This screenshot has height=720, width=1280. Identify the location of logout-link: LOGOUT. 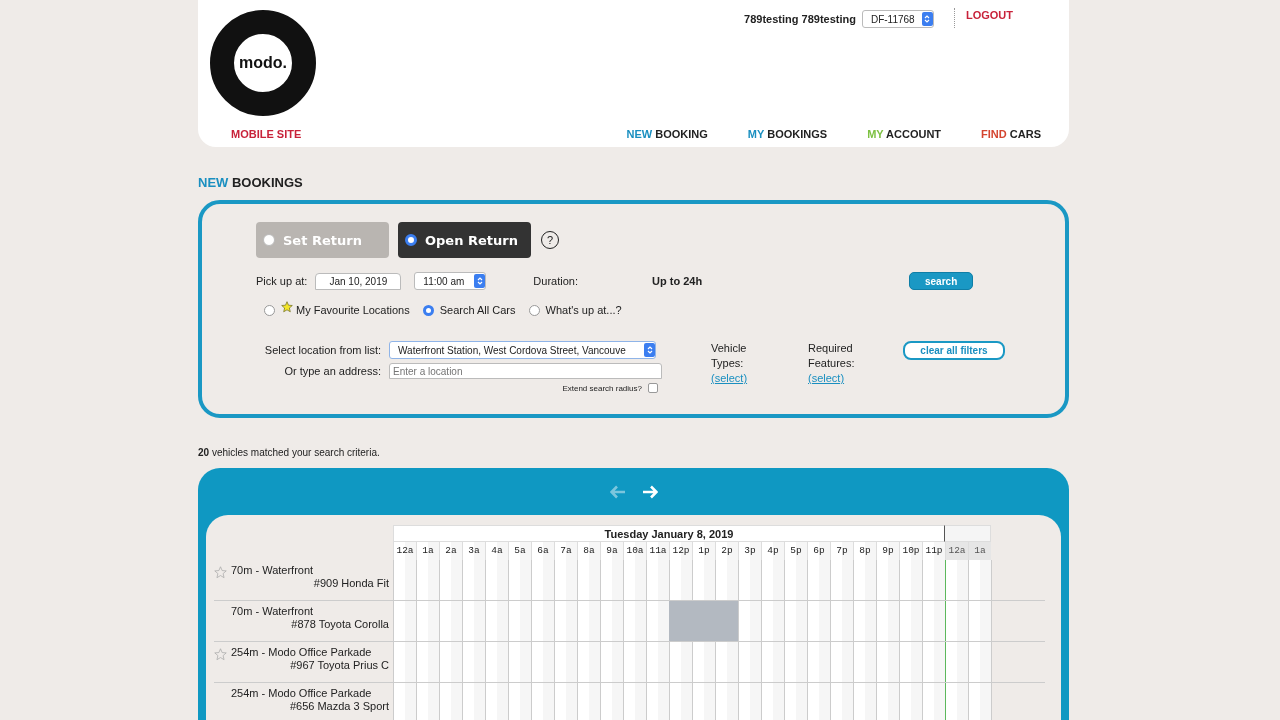
(983, 17).